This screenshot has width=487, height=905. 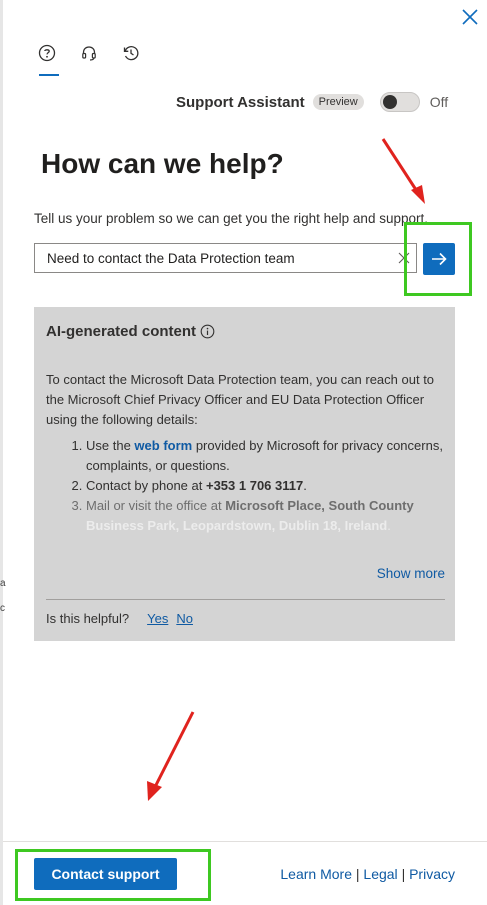 What do you see at coordinates (389, 102) in the screenshot?
I see `toggle-knob` at bounding box center [389, 102].